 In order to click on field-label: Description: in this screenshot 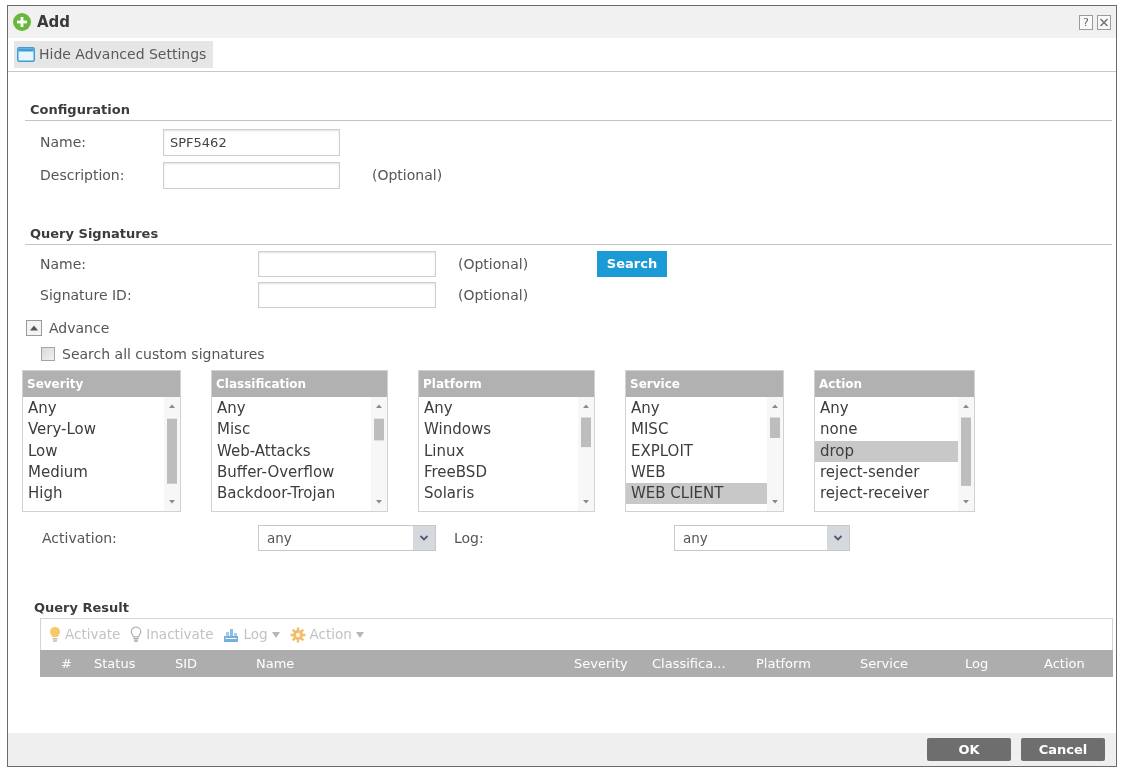, I will do `click(83, 175)`.